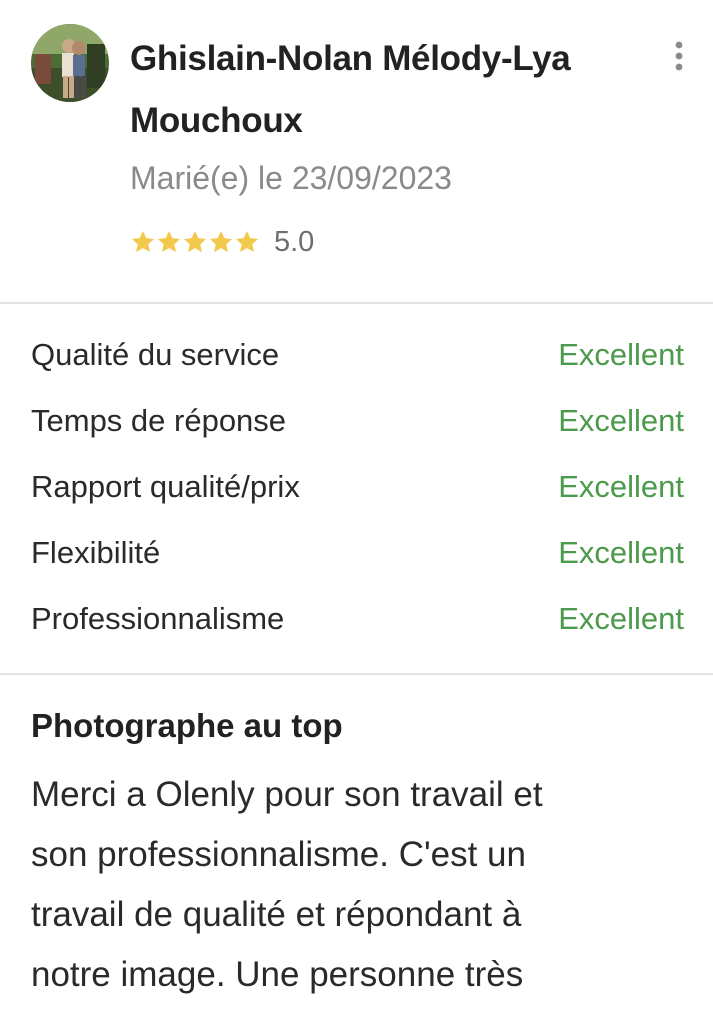 The width and height of the screenshot is (713, 1024). Describe the element at coordinates (350, 58) in the screenshot. I see `reviewer-name-line1: Ghislain-Nolan Mélody-Lya` at that location.